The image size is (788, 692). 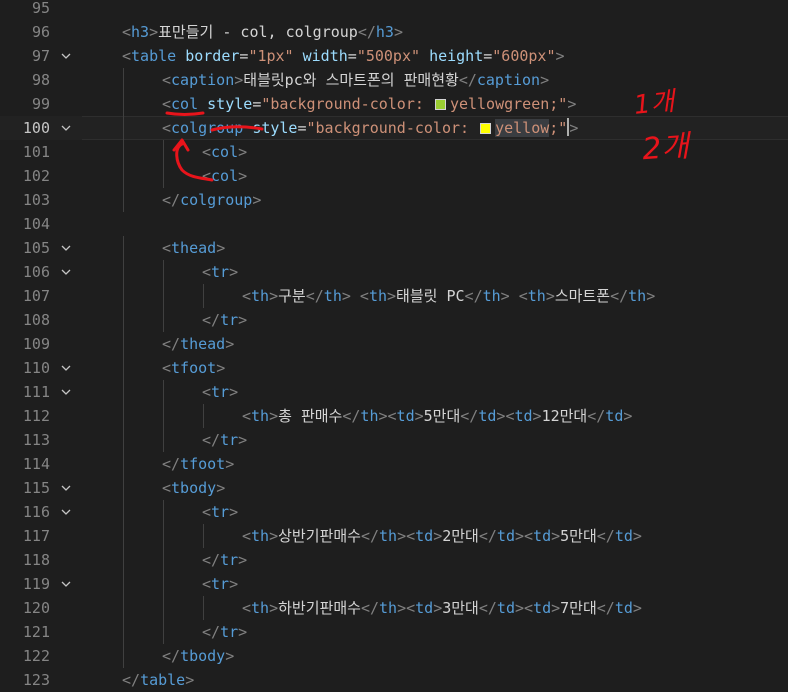 I want to click on code-line: 113 </tr>, so click(x=394, y=440).